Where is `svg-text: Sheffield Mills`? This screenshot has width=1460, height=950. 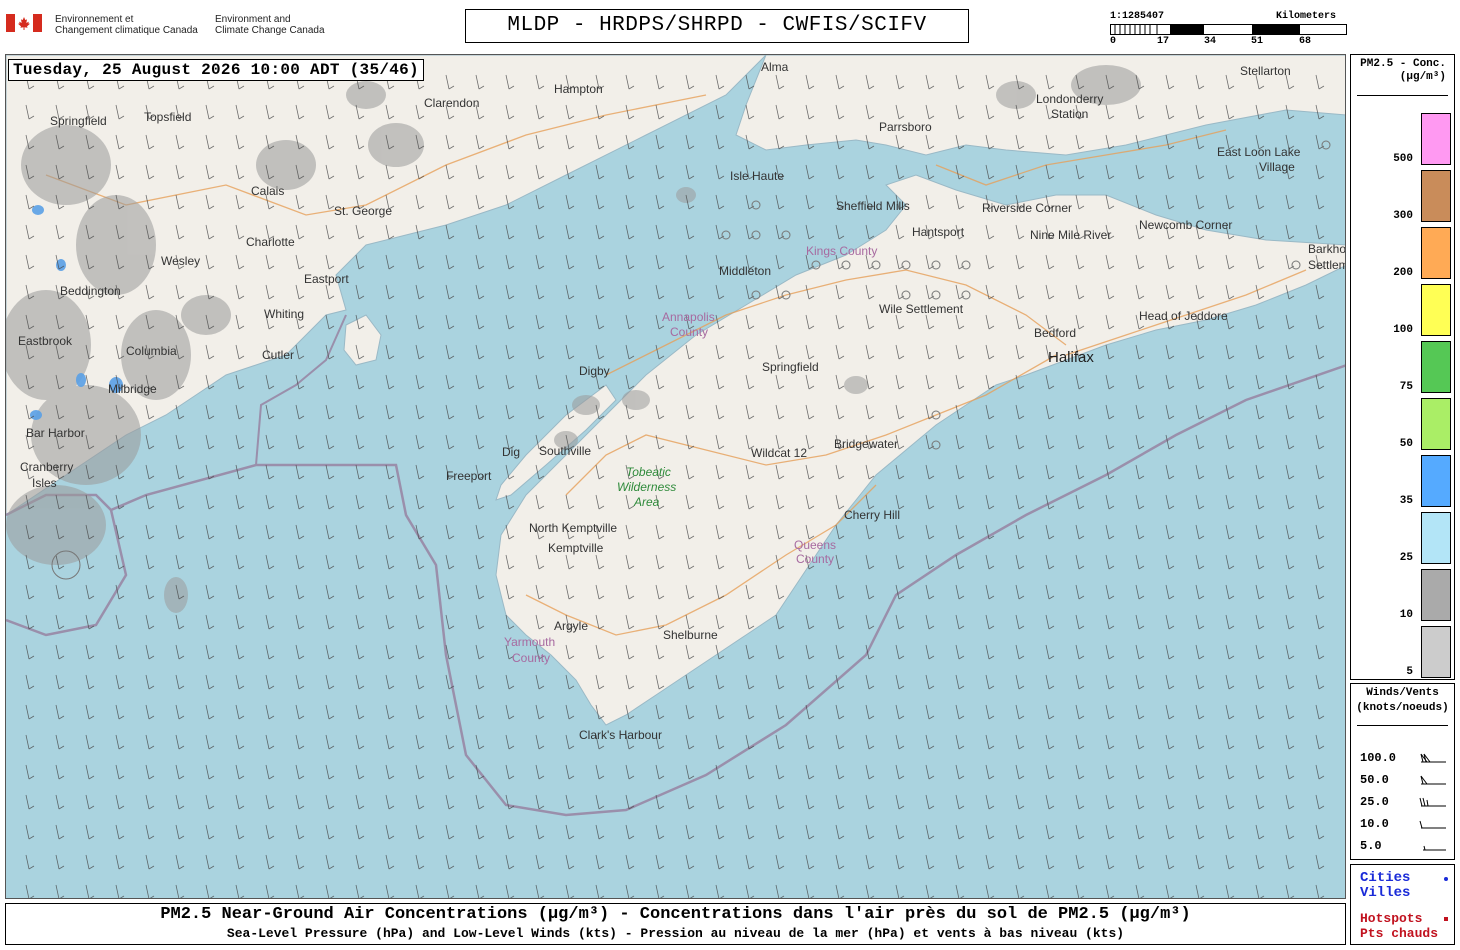
svg-text: Sheffield Mills is located at coordinates (873, 206).